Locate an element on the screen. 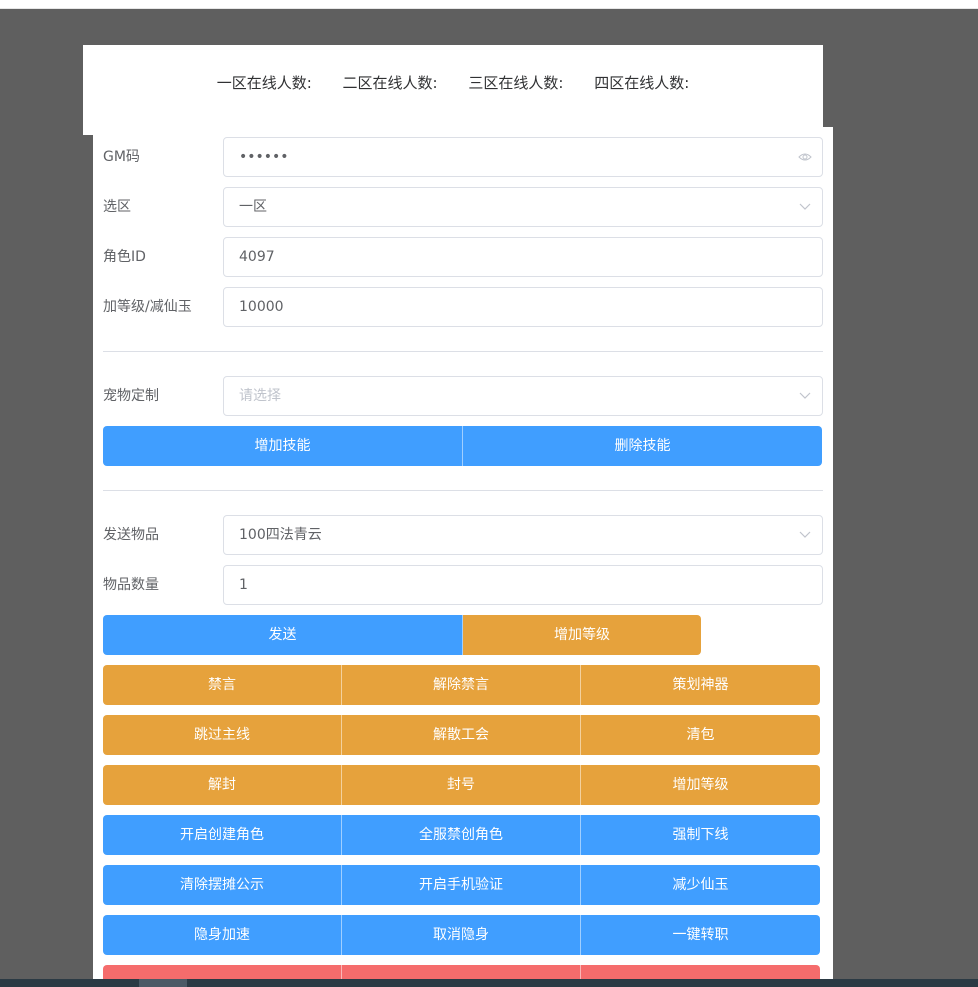 Image resolution: width=978 pixels, height=987 pixels. action-row-4: 开启创建角色 全服禁创角色 强制下线 is located at coordinates (461, 835).